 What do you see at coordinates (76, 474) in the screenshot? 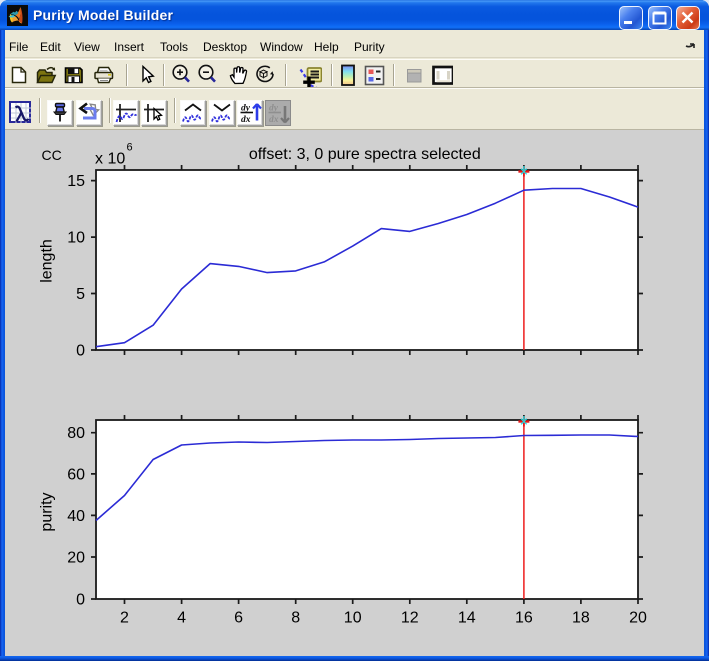
I see `svg-text: 60` at bounding box center [76, 474].